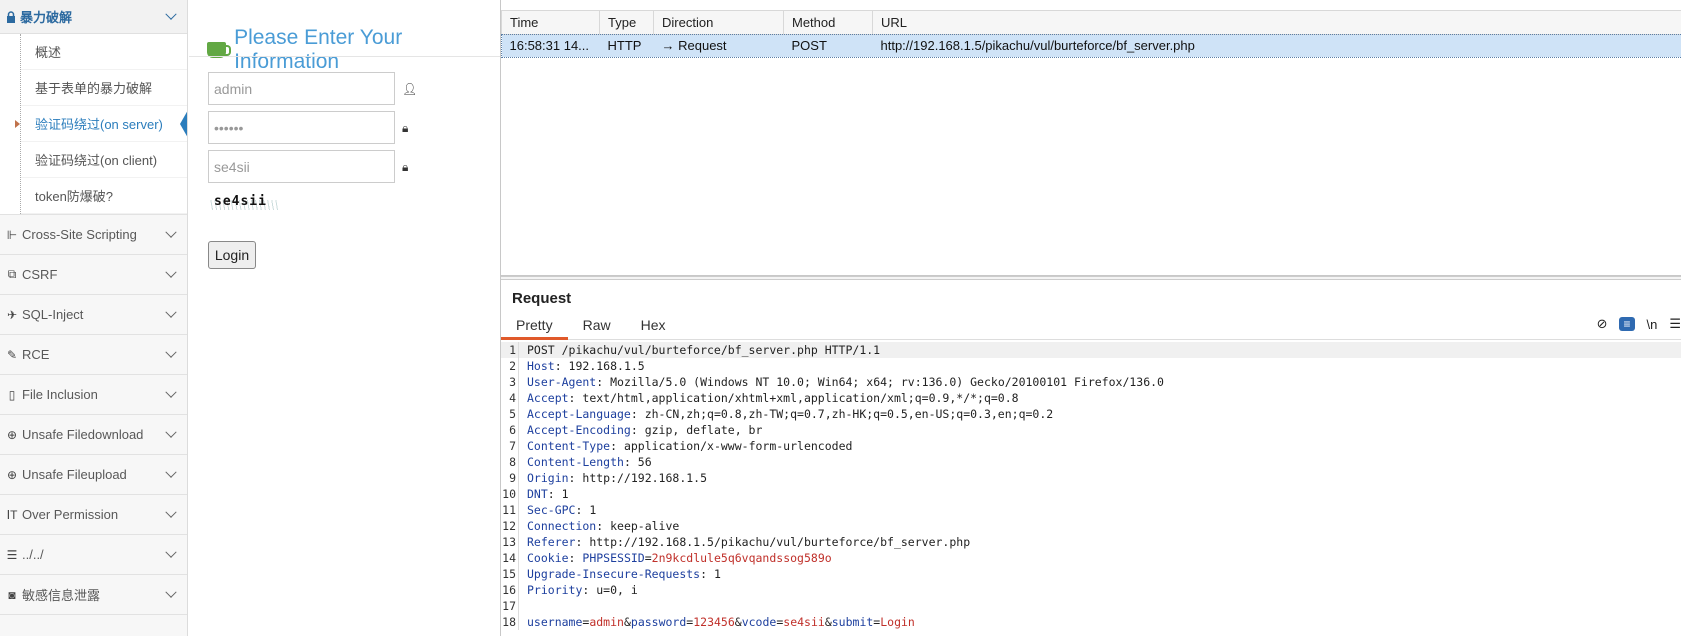 The image size is (1681, 636). What do you see at coordinates (586, 510) in the screenshot?
I see `header-value: : 1` at bounding box center [586, 510].